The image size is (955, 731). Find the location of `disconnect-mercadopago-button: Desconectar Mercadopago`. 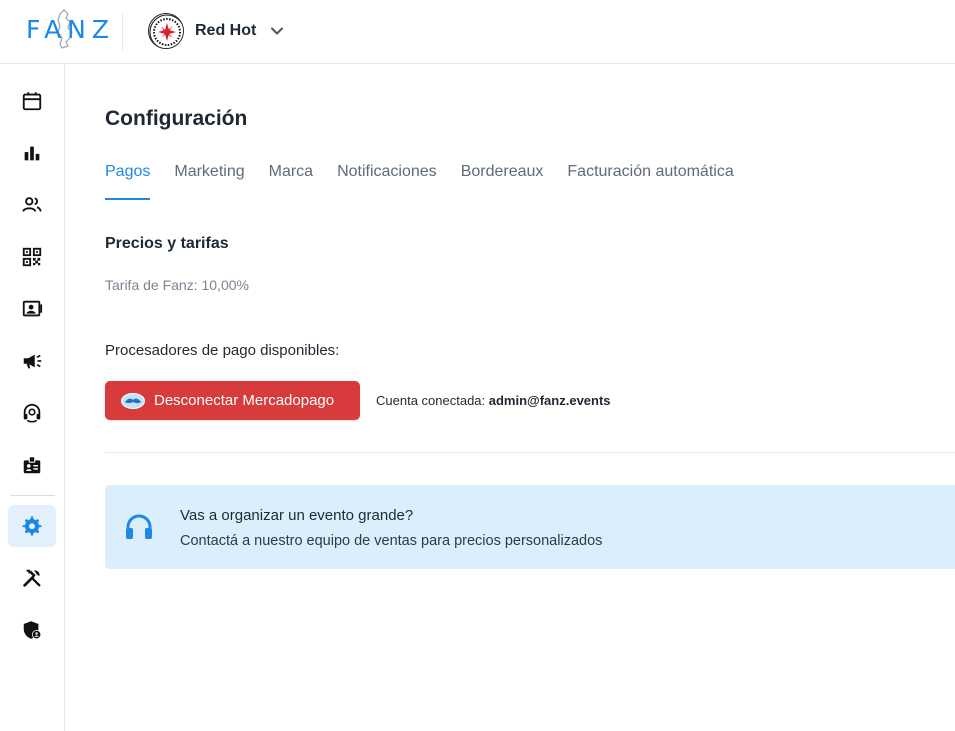

disconnect-mercadopago-button: Desconectar Mercadopago is located at coordinates (232, 400).